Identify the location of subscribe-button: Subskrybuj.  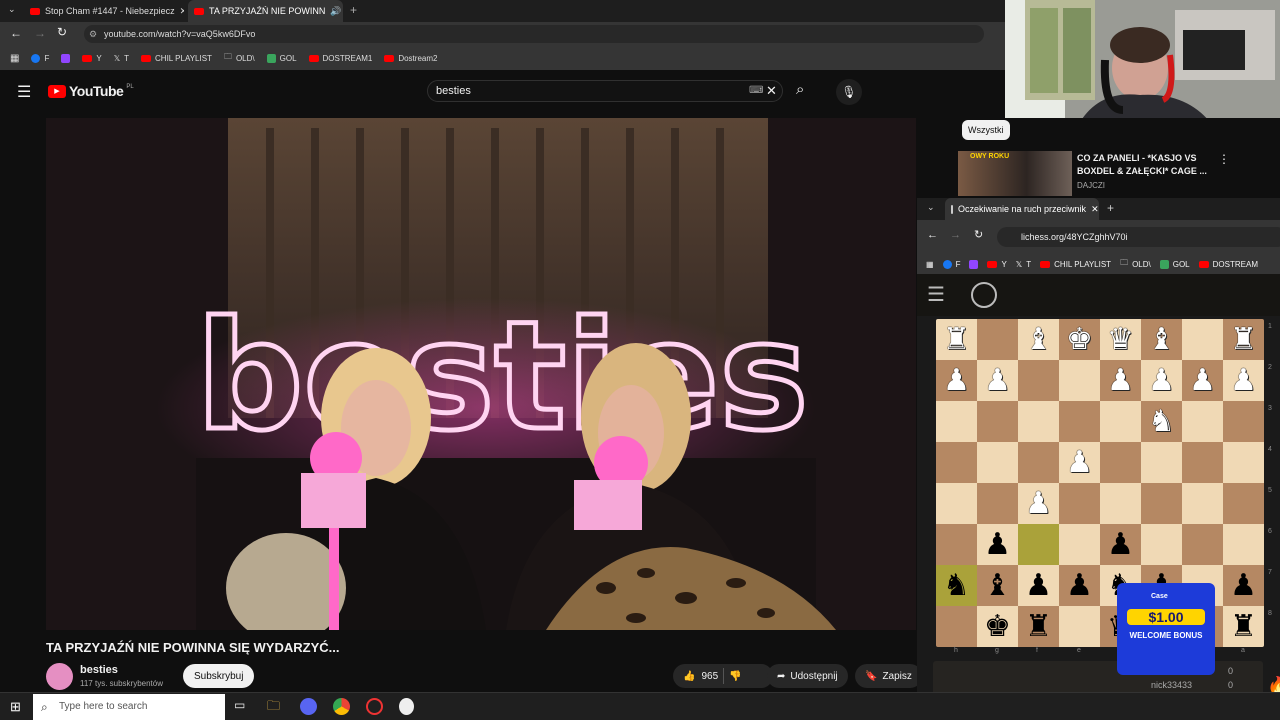
(219, 676).